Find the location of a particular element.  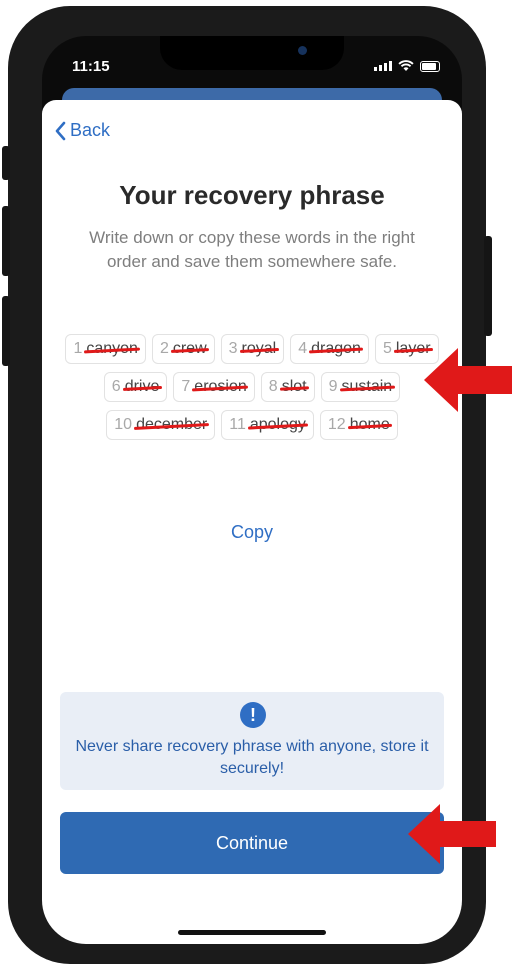

recovery-word-chip: 11 apology is located at coordinates (267, 425).